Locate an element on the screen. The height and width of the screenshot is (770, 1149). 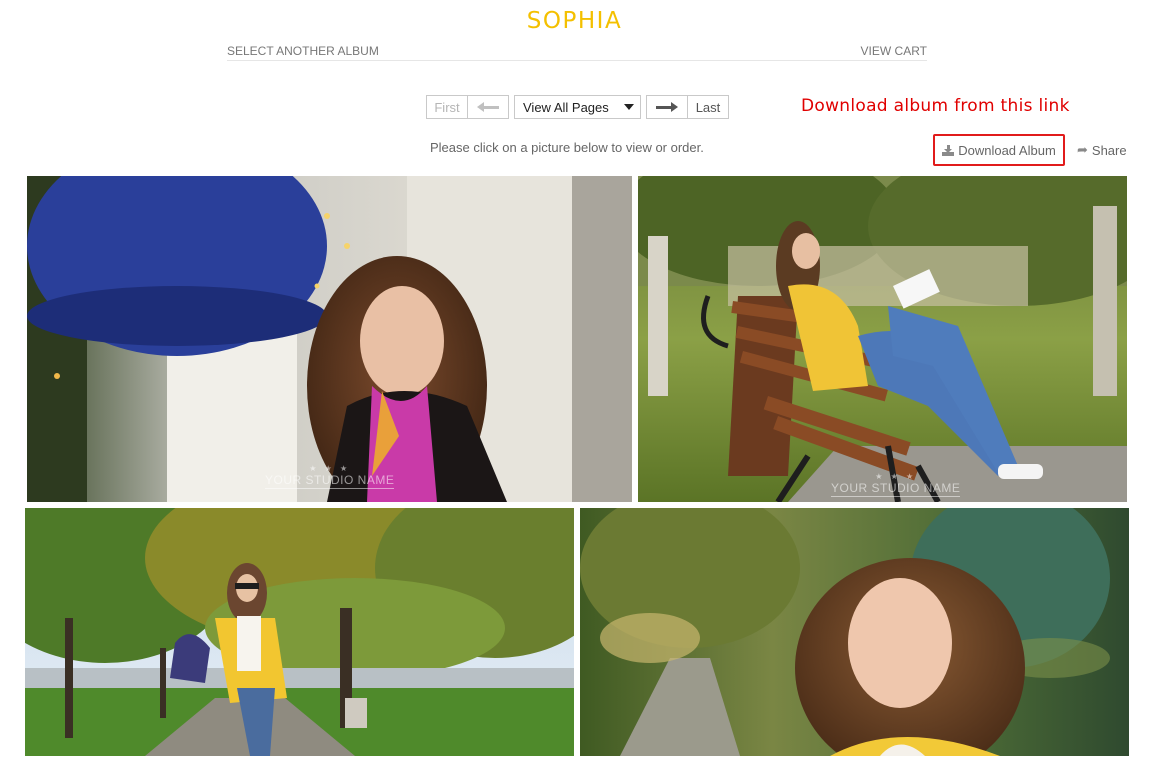
chevron-down-icon is located at coordinates (629, 107).